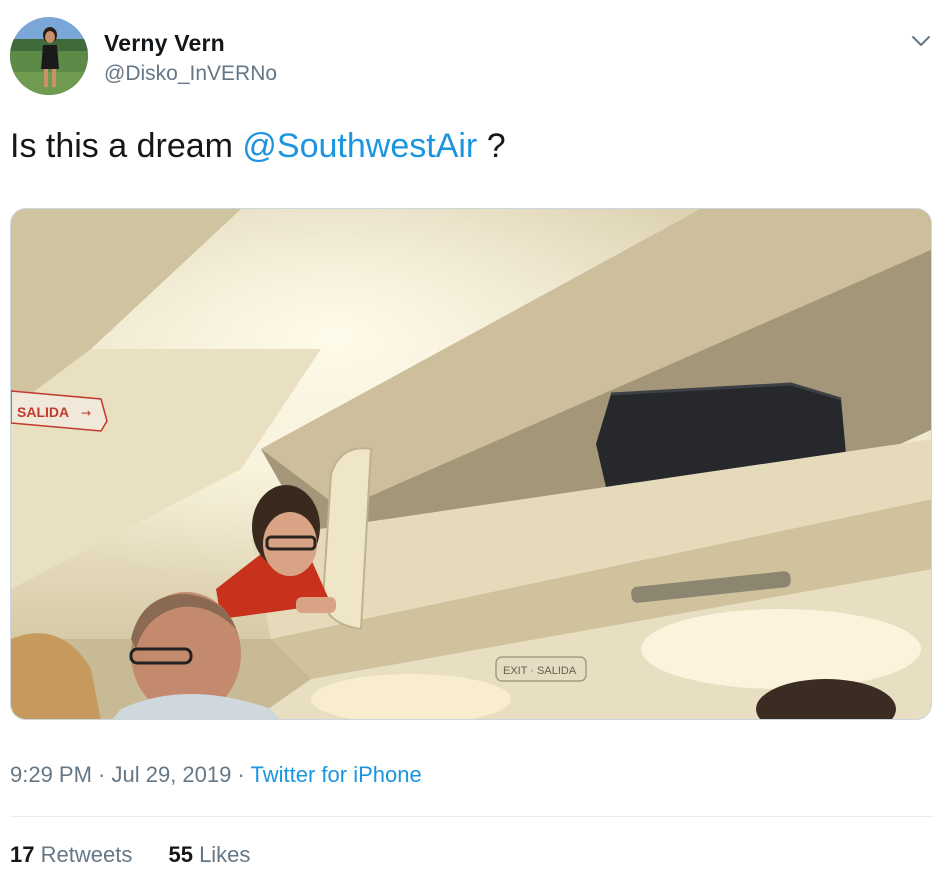 The height and width of the screenshot is (892, 946). Describe the element at coordinates (336, 774) in the screenshot. I see `tweet-source-link: Twitter for iPhone` at that location.